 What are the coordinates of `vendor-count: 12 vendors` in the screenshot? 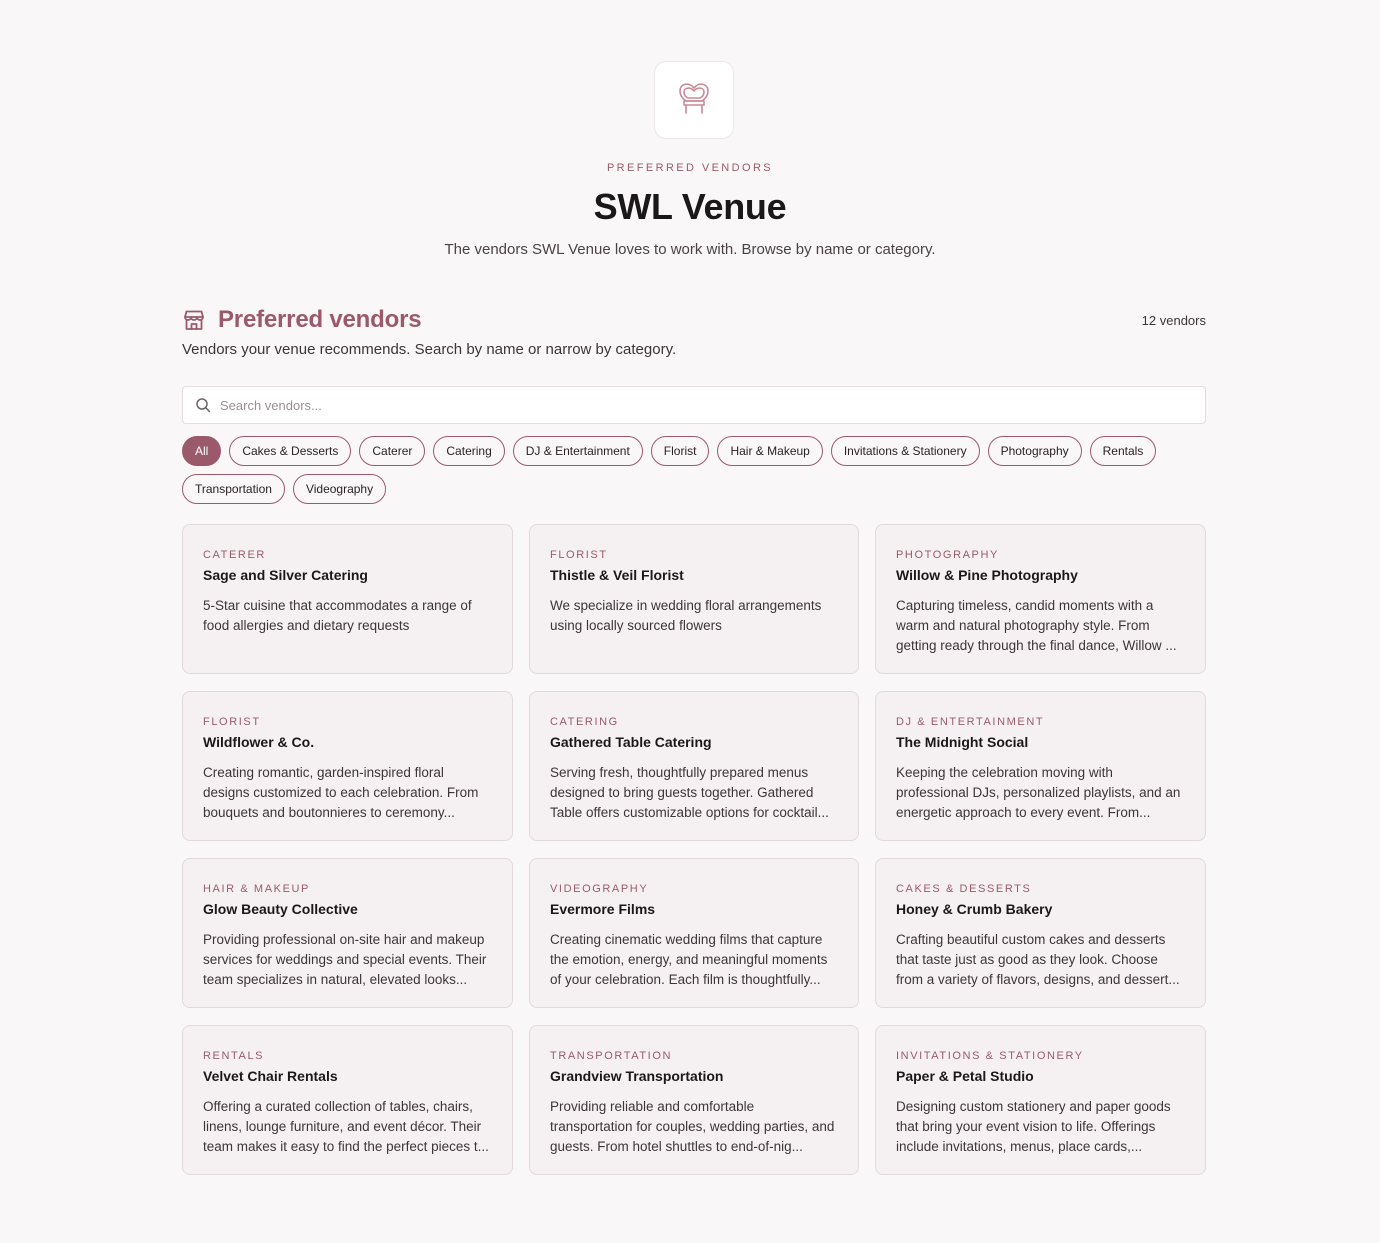 It's located at (1173, 320).